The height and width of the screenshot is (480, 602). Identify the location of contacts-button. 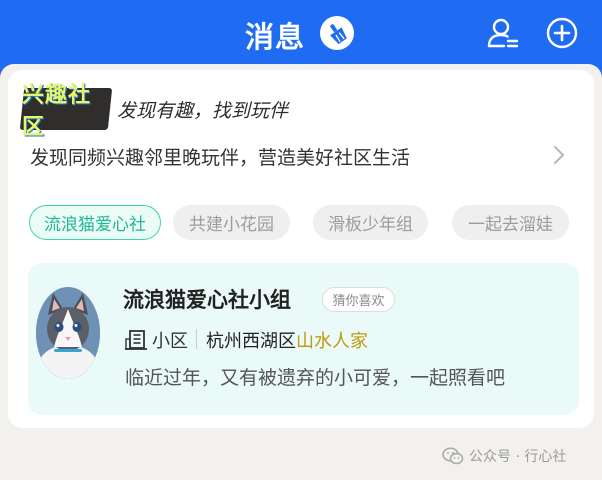
(503, 33).